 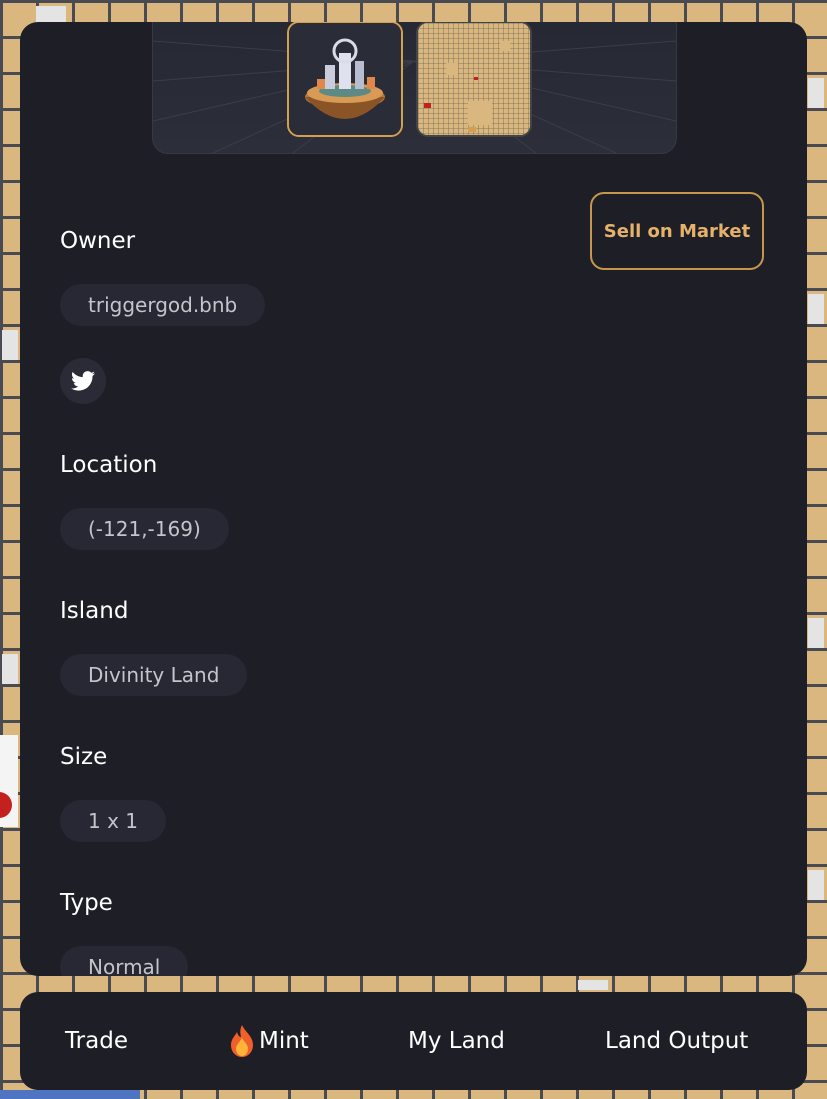 I want to click on nav-mint: Mint, so click(x=268, y=1041).